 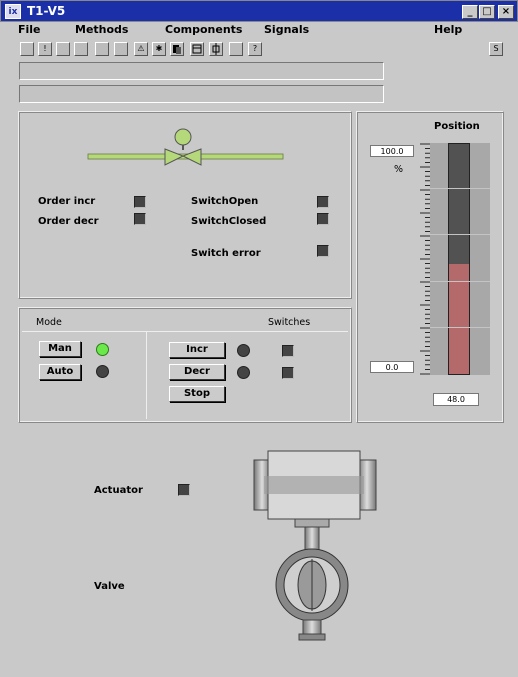 What do you see at coordinates (45, 49) in the screenshot?
I see `exclaim-icon: !` at bounding box center [45, 49].